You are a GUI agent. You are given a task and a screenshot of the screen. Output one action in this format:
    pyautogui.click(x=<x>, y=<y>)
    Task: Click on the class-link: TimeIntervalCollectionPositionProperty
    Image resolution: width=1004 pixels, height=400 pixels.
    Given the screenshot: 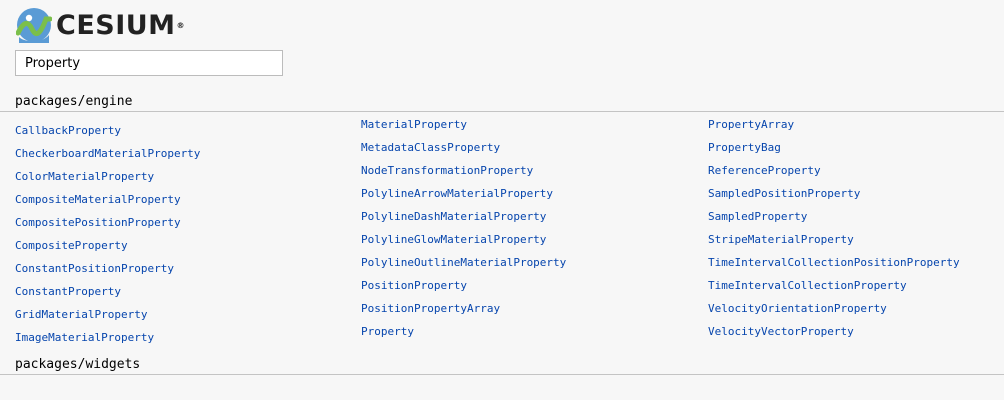 What is the action you would take?
    pyautogui.click(x=834, y=262)
    